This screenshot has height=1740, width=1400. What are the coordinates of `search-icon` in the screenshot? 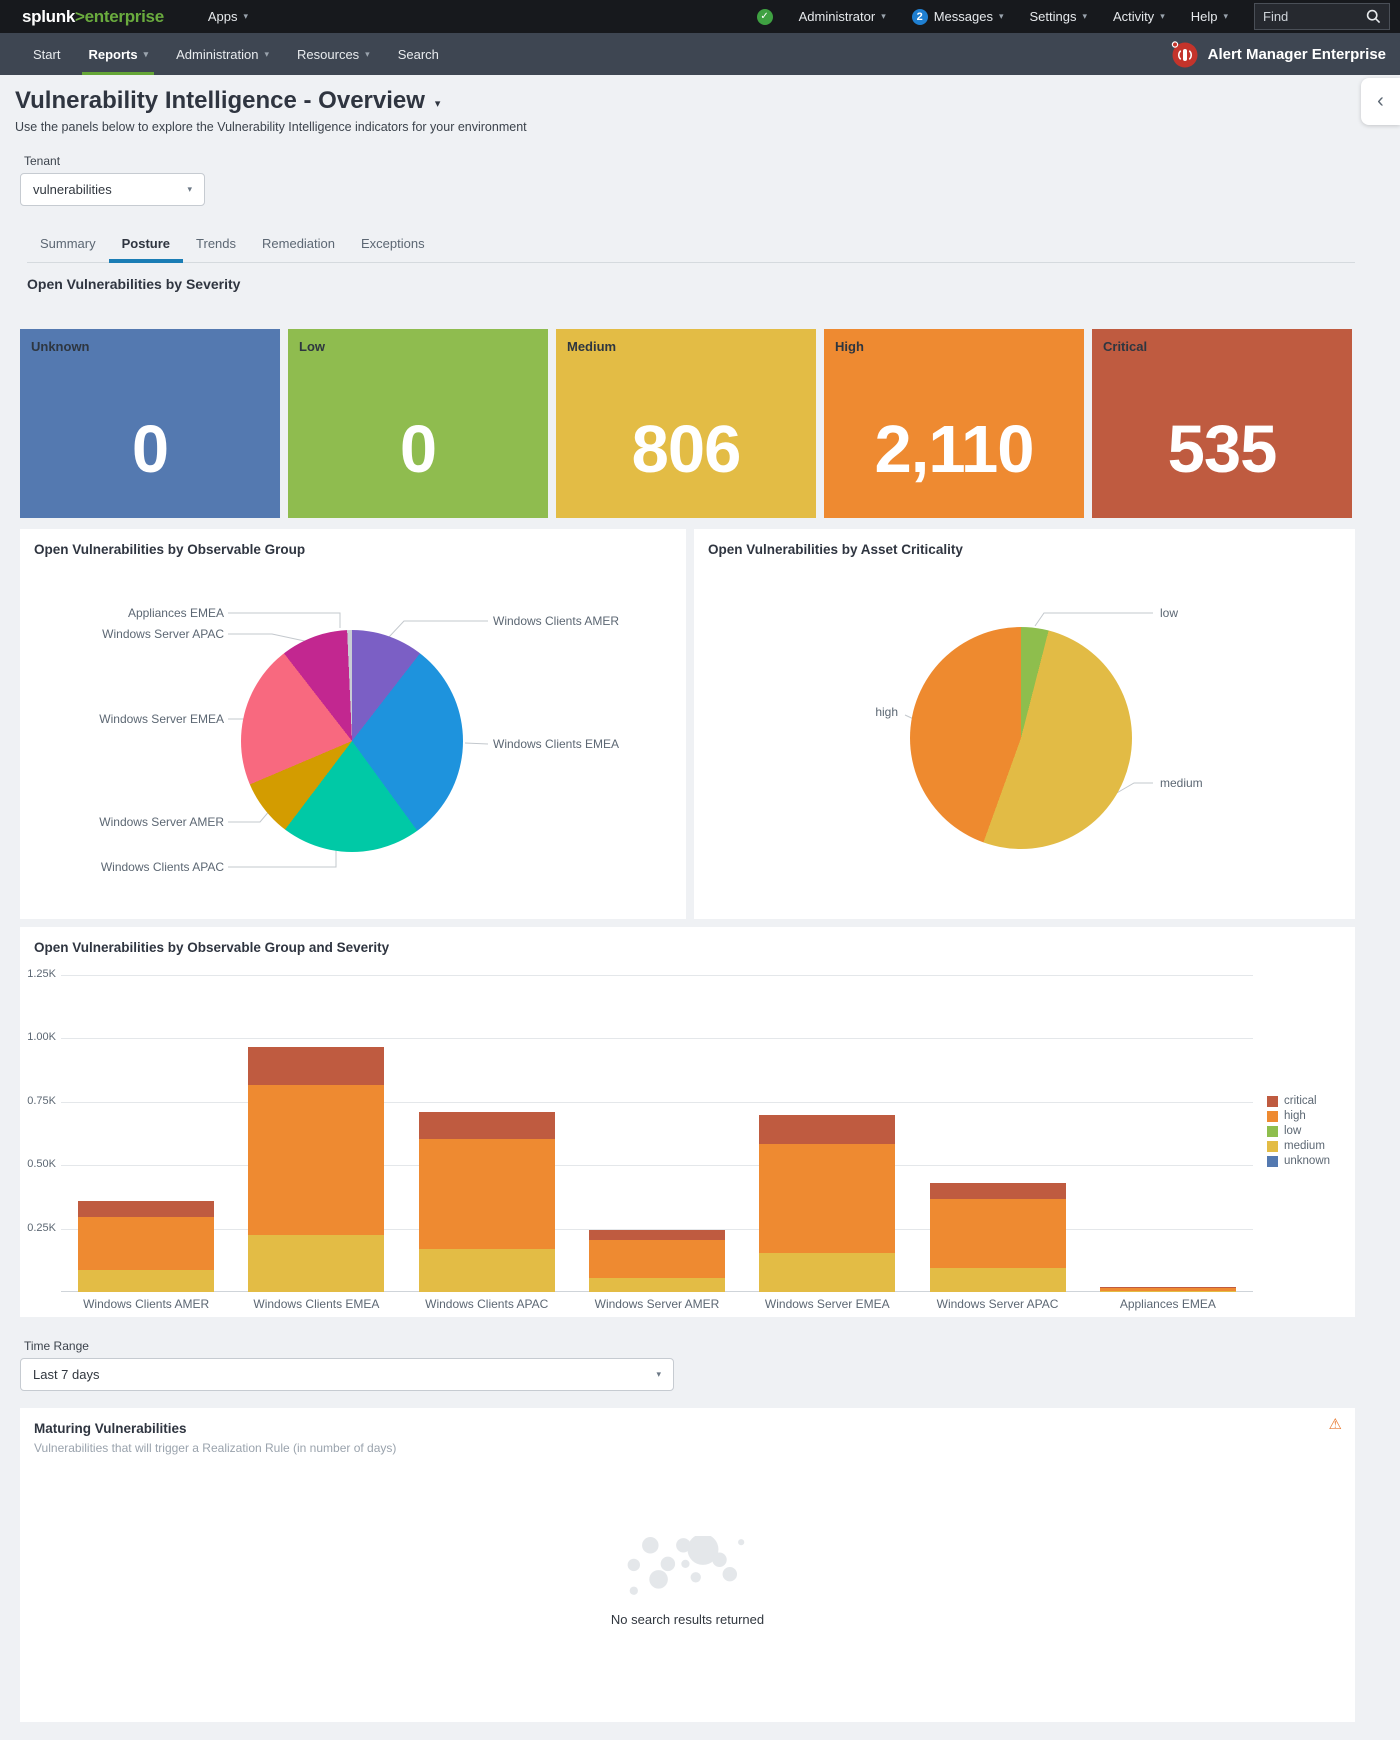 It's located at (1373, 16).